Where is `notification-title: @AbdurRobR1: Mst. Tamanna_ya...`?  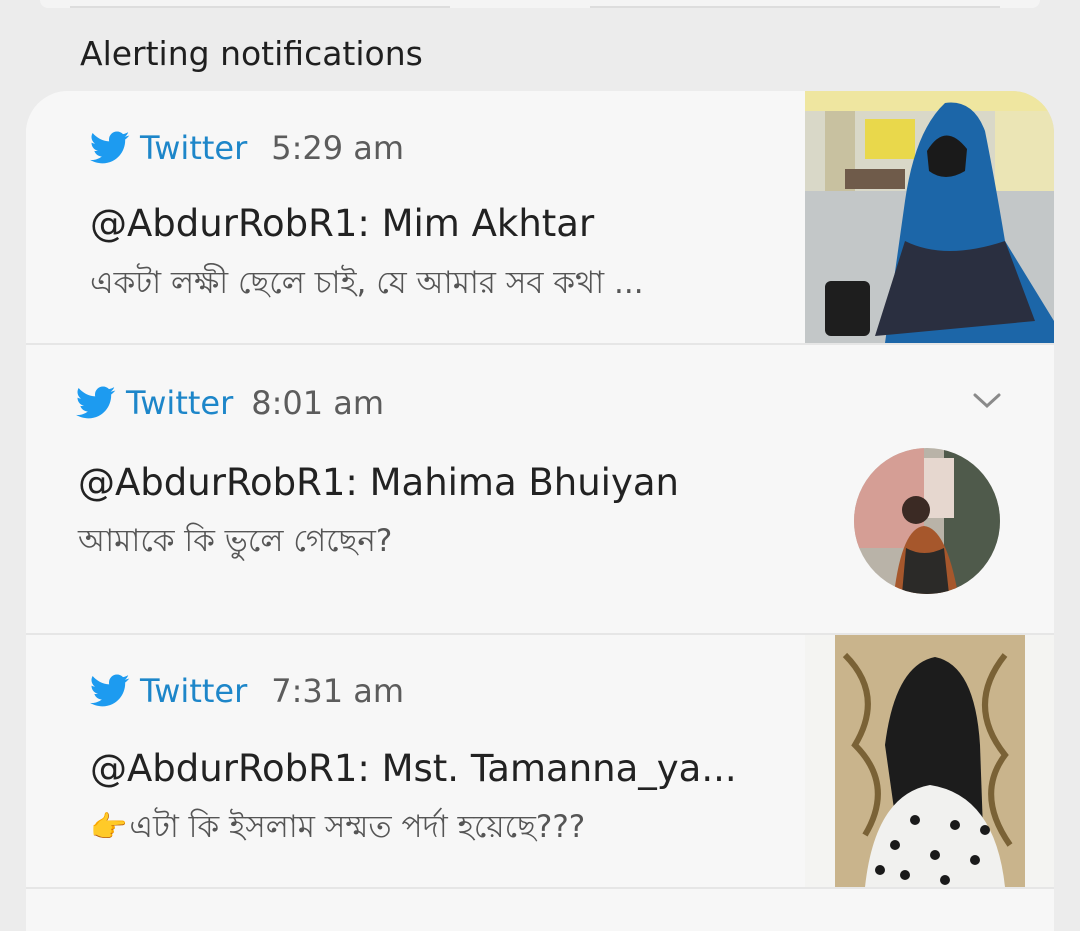
notification-title: @AbdurRobR1: Mst. Tamanna_ya... is located at coordinates (413, 768).